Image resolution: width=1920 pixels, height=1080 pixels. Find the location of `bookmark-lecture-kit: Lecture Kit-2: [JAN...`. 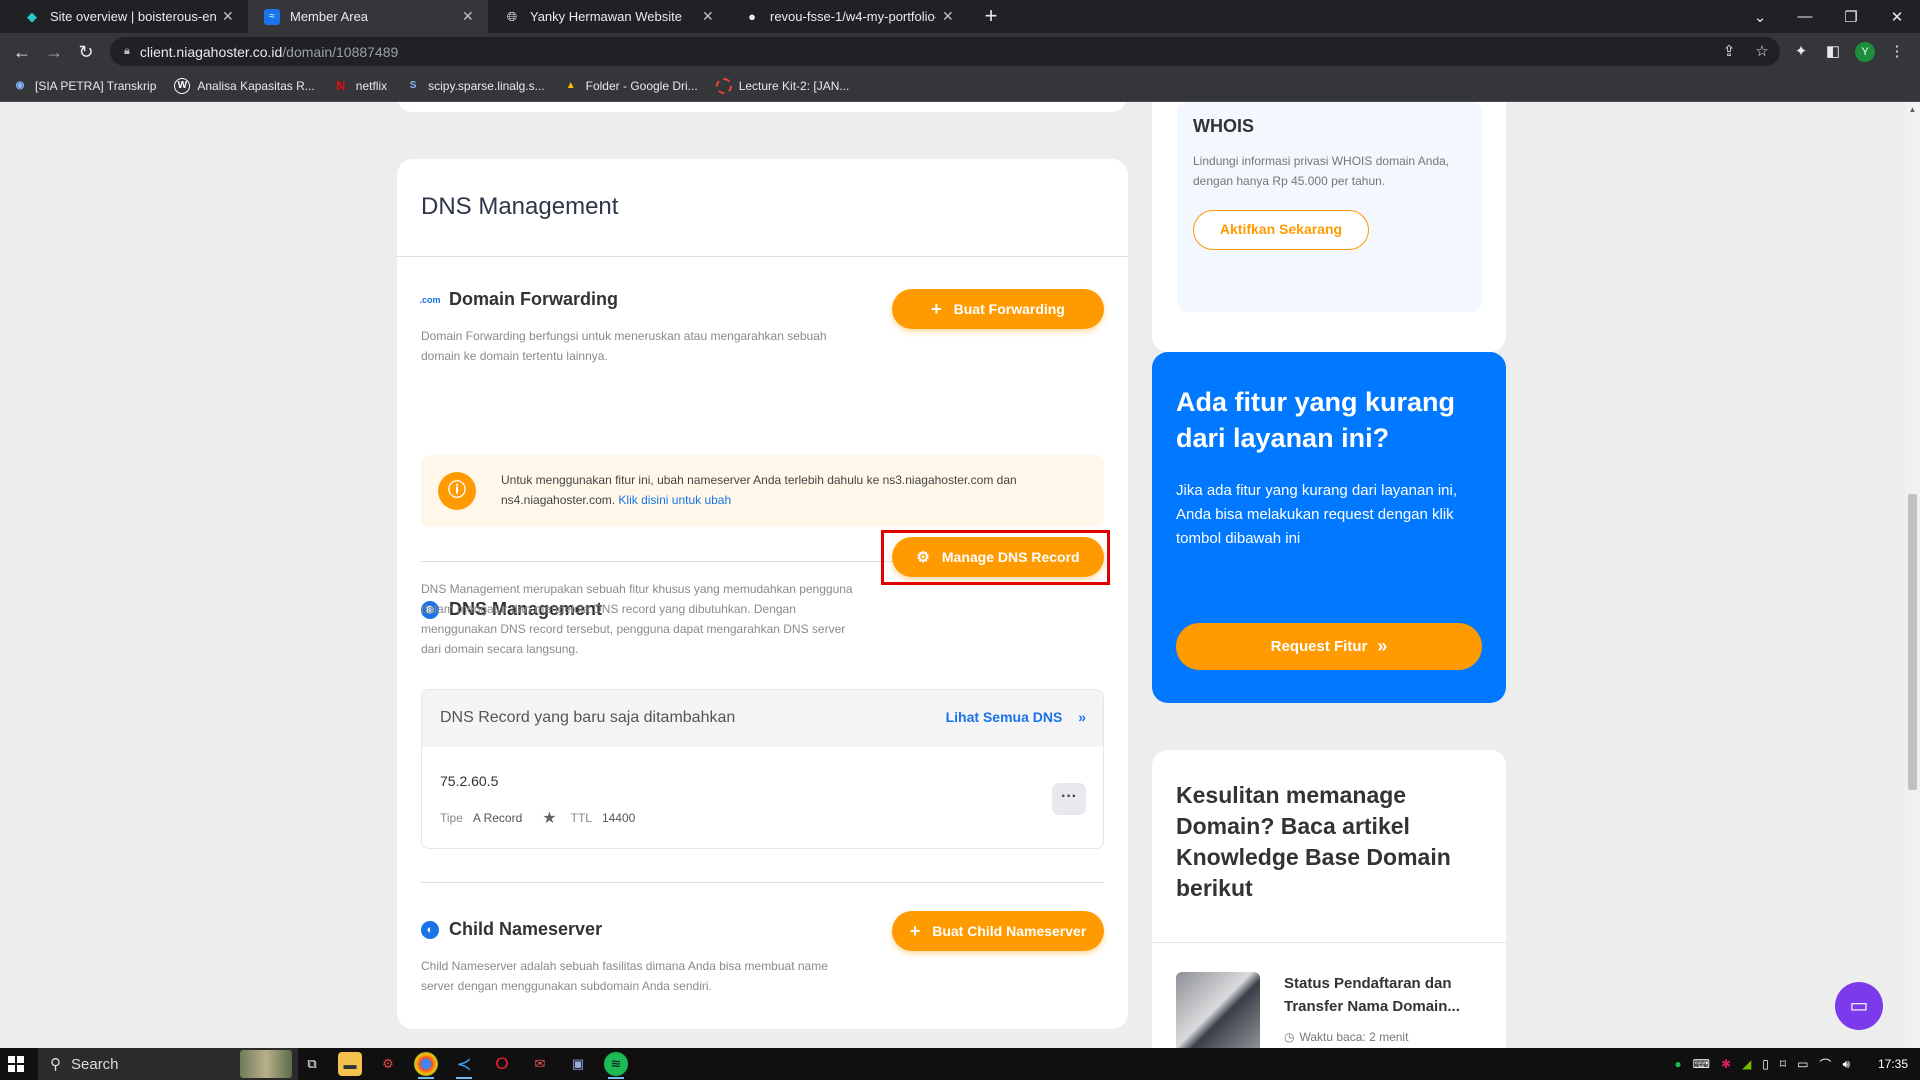

bookmark-lecture-kit: Lecture Kit-2: [JAN... is located at coordinates (782, 85).